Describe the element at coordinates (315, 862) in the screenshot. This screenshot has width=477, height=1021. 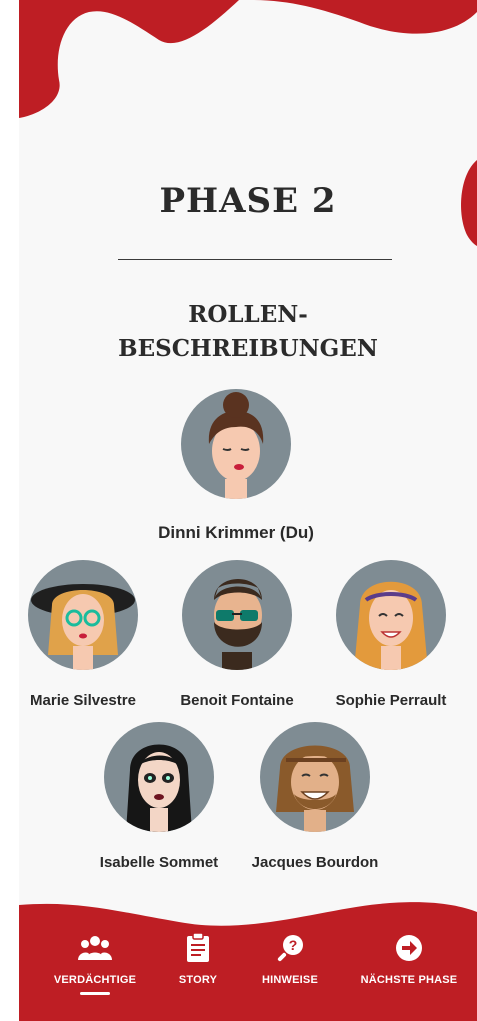
I see `character-name: Jacques Bourdon` at that location.